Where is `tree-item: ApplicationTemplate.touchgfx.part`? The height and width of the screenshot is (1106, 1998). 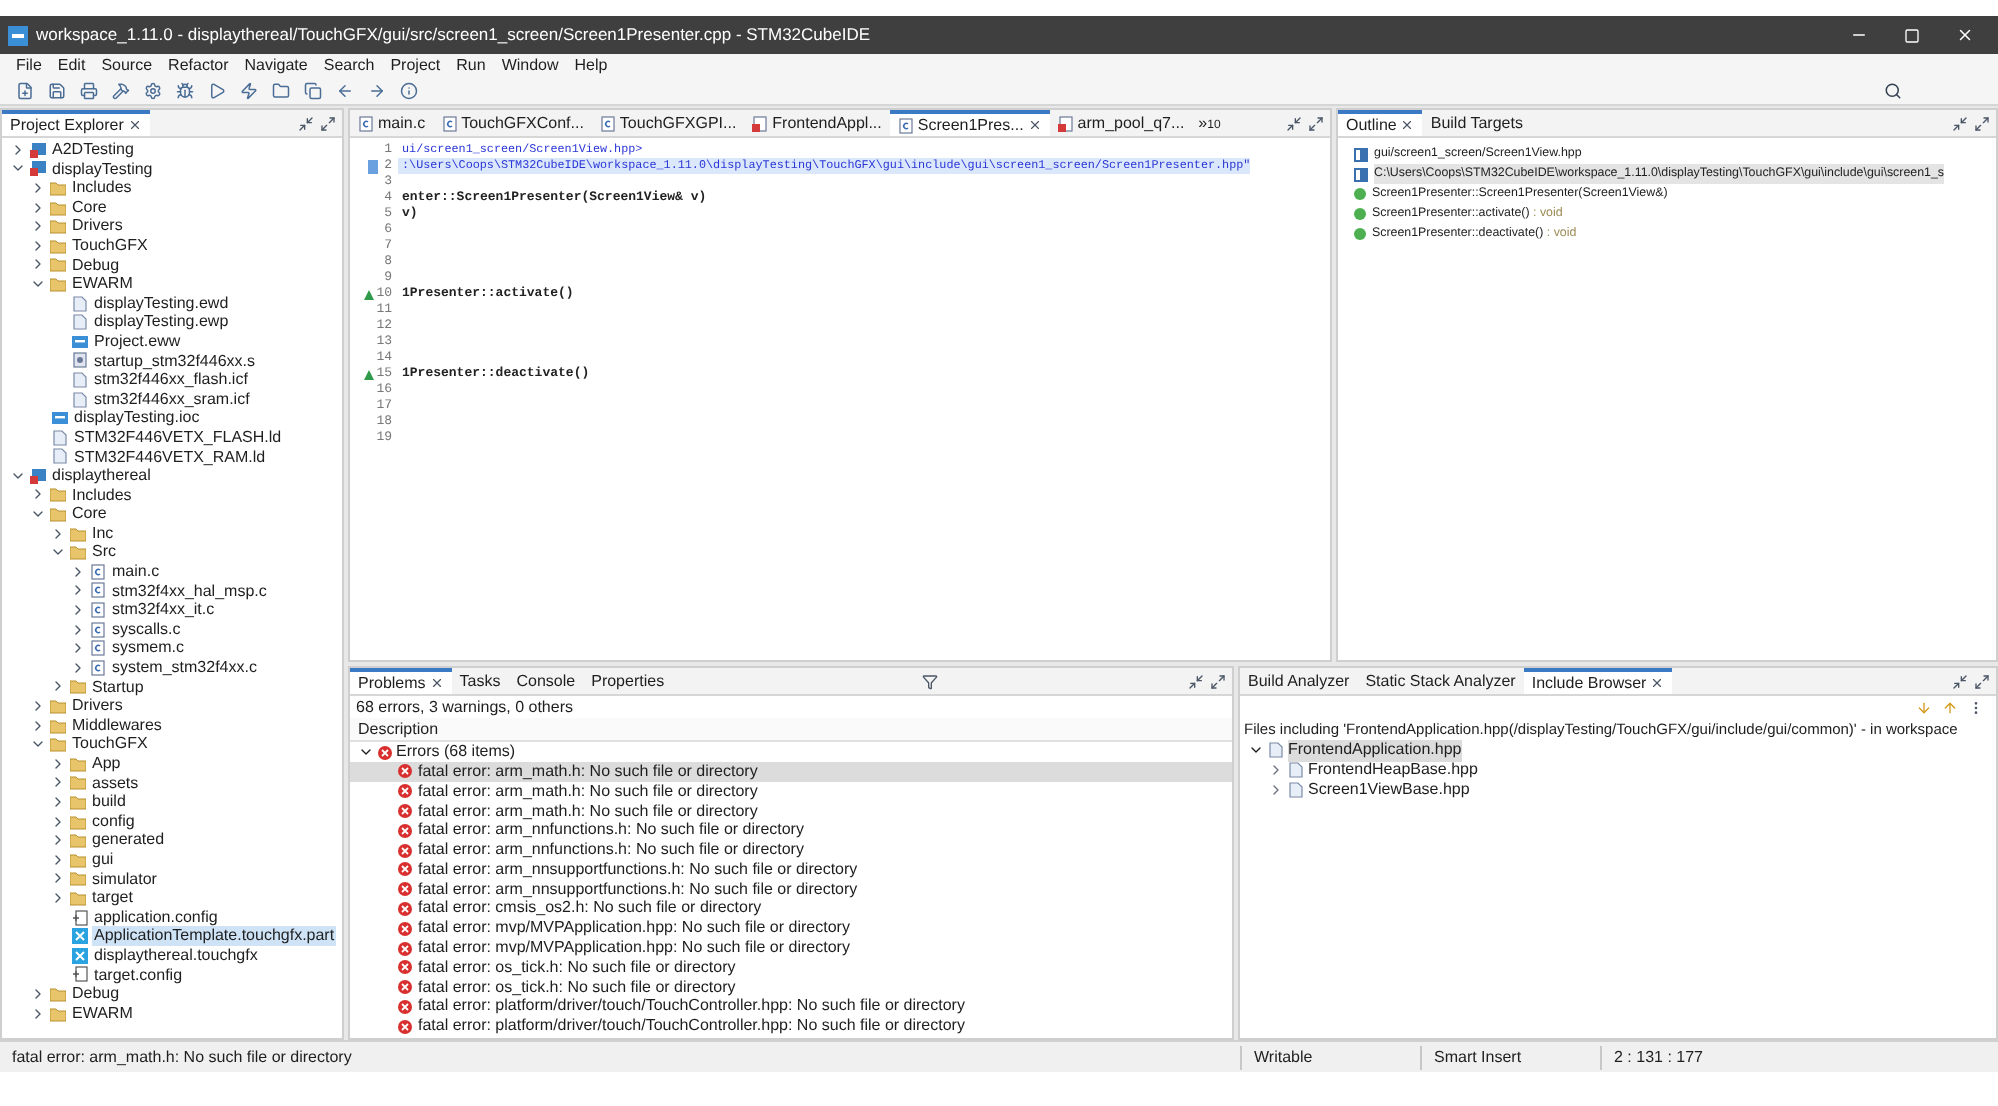 tree-item: ApplicationTemplate.touchgfx.part is located at coordinates (214, 936).